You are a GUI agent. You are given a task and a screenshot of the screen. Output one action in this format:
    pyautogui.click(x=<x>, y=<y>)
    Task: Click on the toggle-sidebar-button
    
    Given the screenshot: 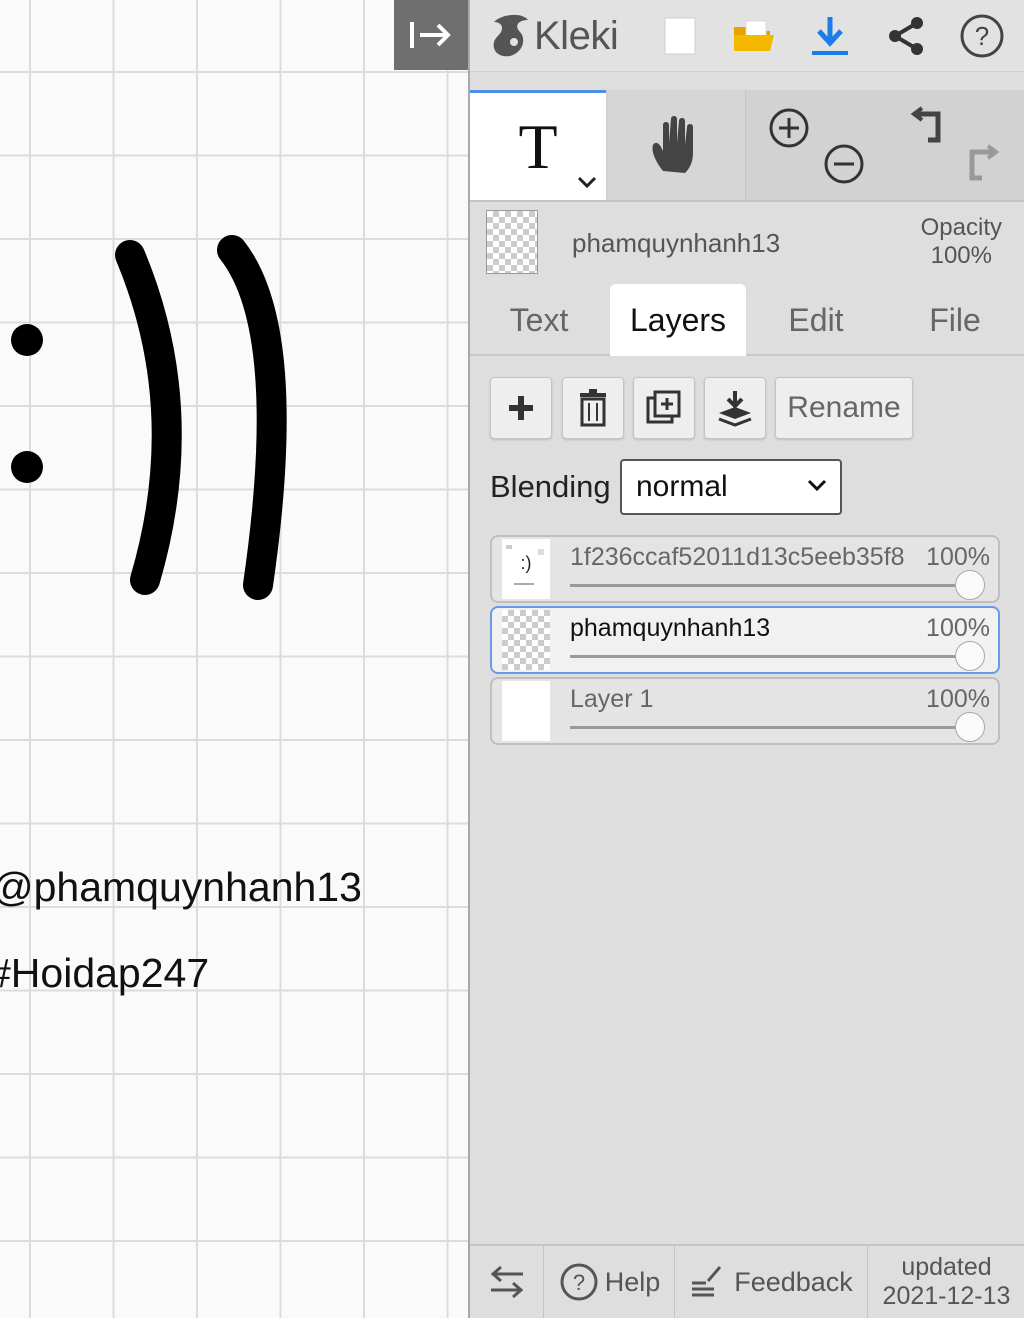 What is the action you would take?
    pyautogui.click(x=431, y=35)
    